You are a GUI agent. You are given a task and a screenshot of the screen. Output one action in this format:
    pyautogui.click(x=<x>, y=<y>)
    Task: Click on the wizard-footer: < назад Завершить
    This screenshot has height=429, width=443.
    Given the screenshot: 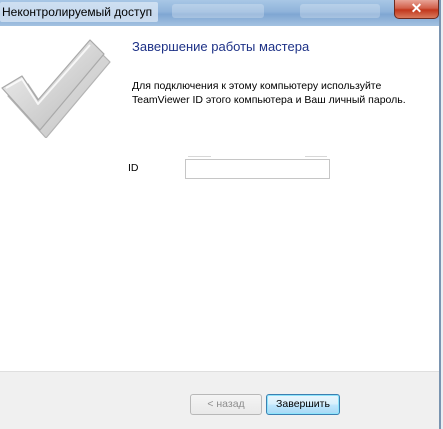 What is the action you would take?
    pyautogui.click(x=219, y=400)
    